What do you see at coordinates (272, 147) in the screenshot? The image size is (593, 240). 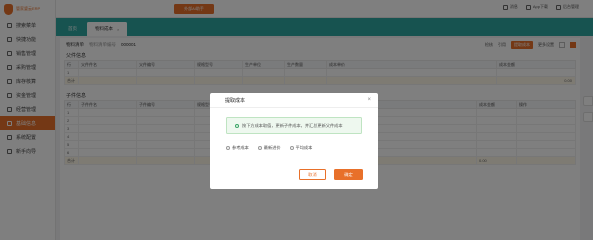 I see `radio-label: 最新进价` at bounding box center [272, 147].